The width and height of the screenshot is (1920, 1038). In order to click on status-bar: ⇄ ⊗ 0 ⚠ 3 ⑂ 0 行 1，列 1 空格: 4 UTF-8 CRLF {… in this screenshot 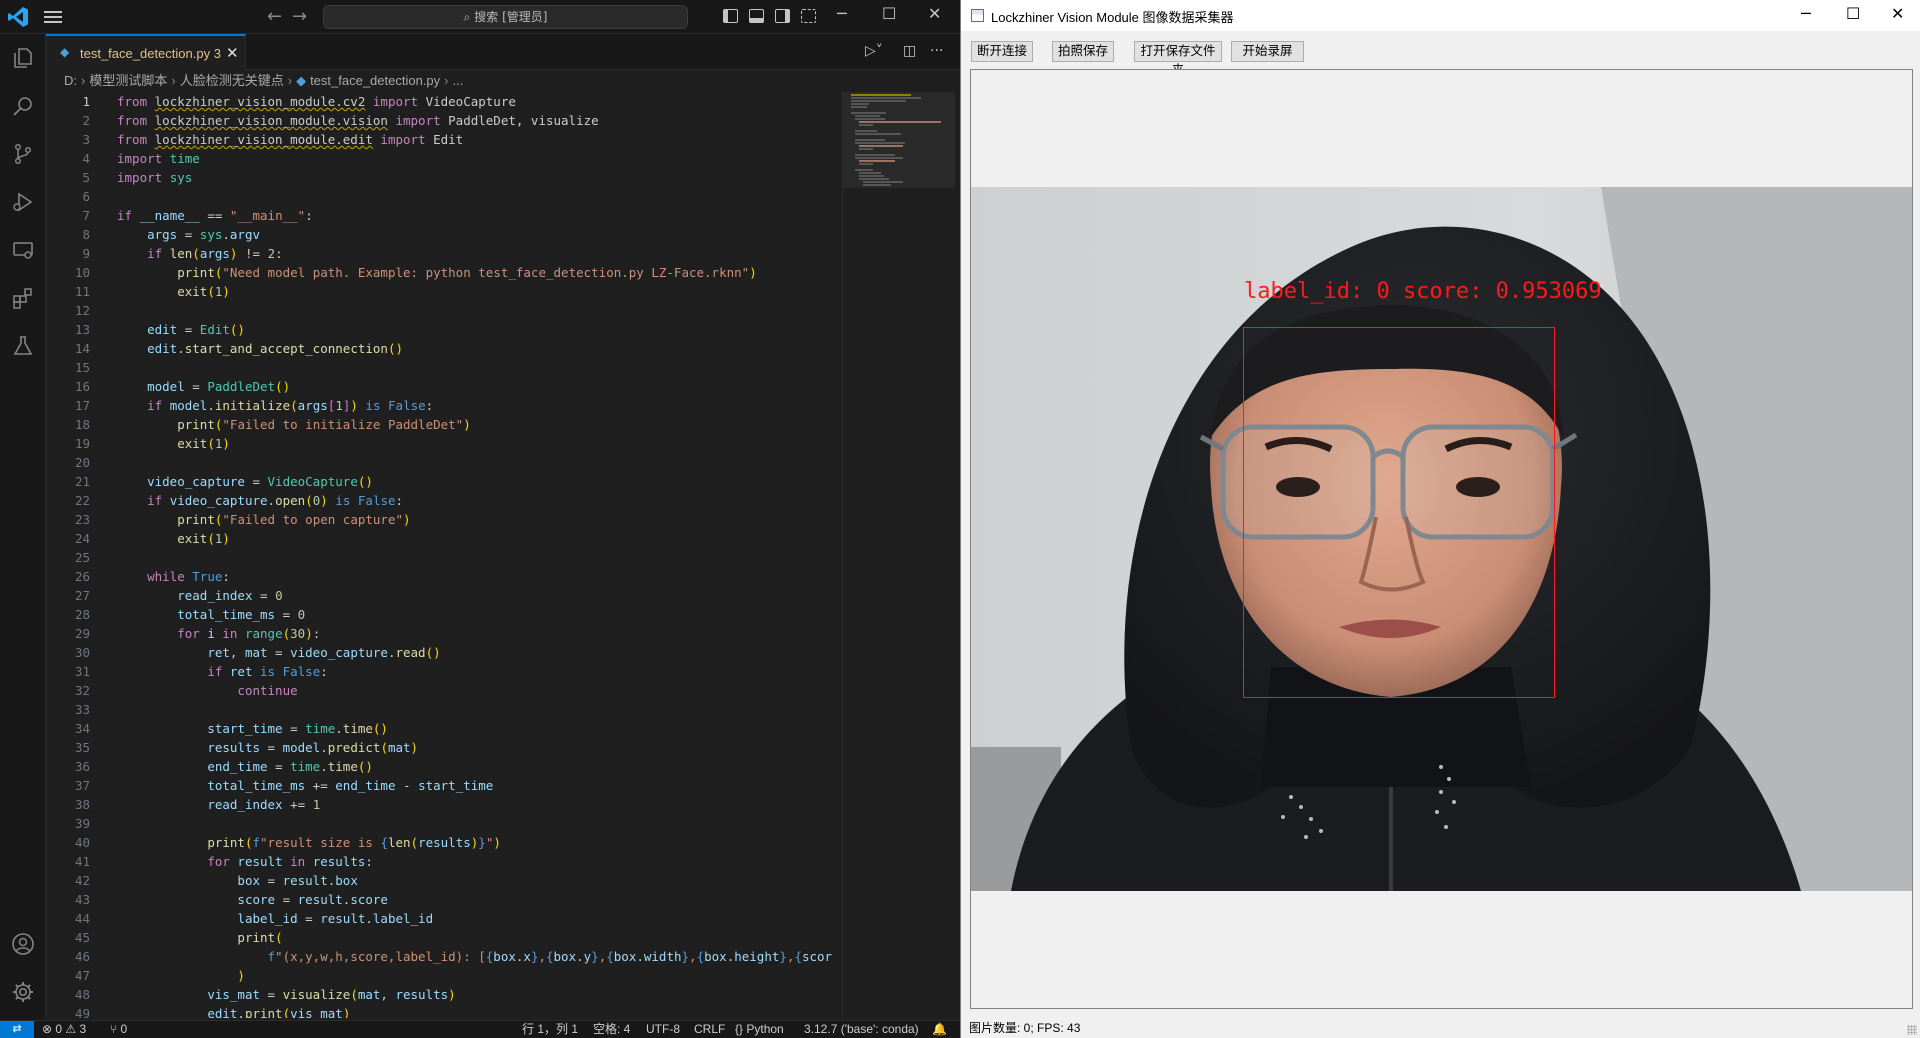, I will do `click(480, 1029)`.